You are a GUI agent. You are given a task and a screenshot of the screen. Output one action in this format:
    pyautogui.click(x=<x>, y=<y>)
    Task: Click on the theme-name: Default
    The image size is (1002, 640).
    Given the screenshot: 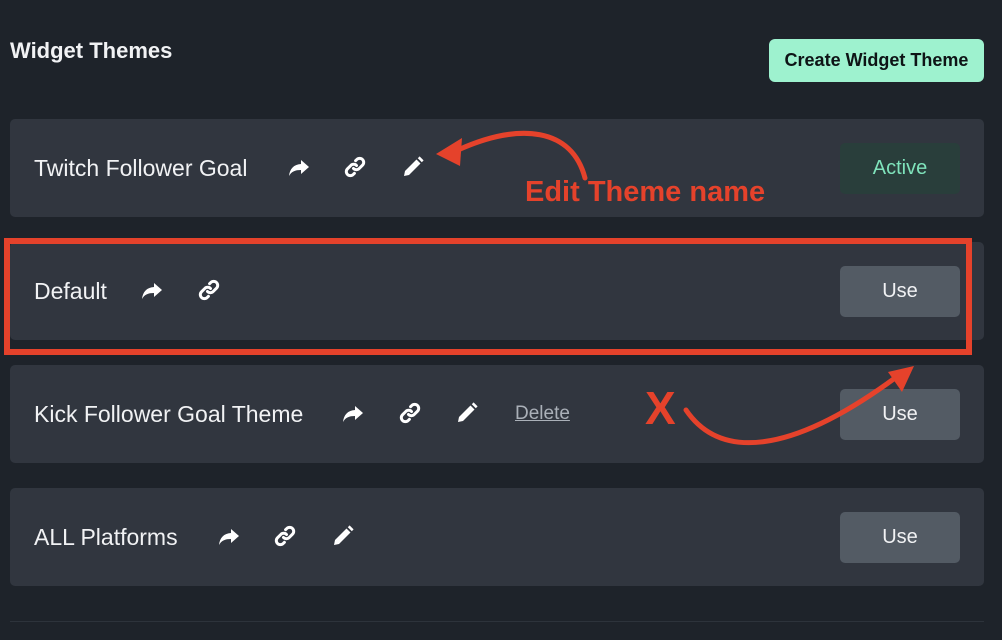 What is the action you would take?
    pyautogui.click(x=70, y=290)
    